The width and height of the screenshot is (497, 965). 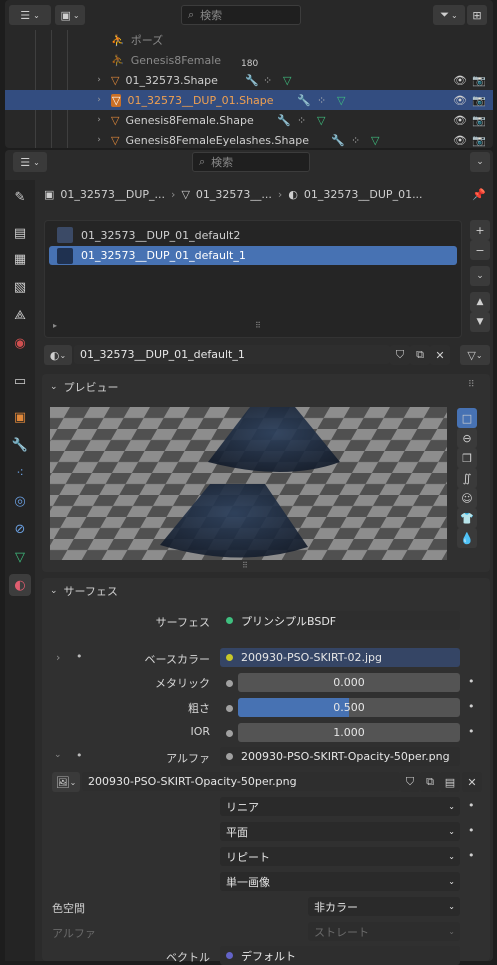 I want to click on preview-sphere-button: ⊖, so click(x=467, y=438).